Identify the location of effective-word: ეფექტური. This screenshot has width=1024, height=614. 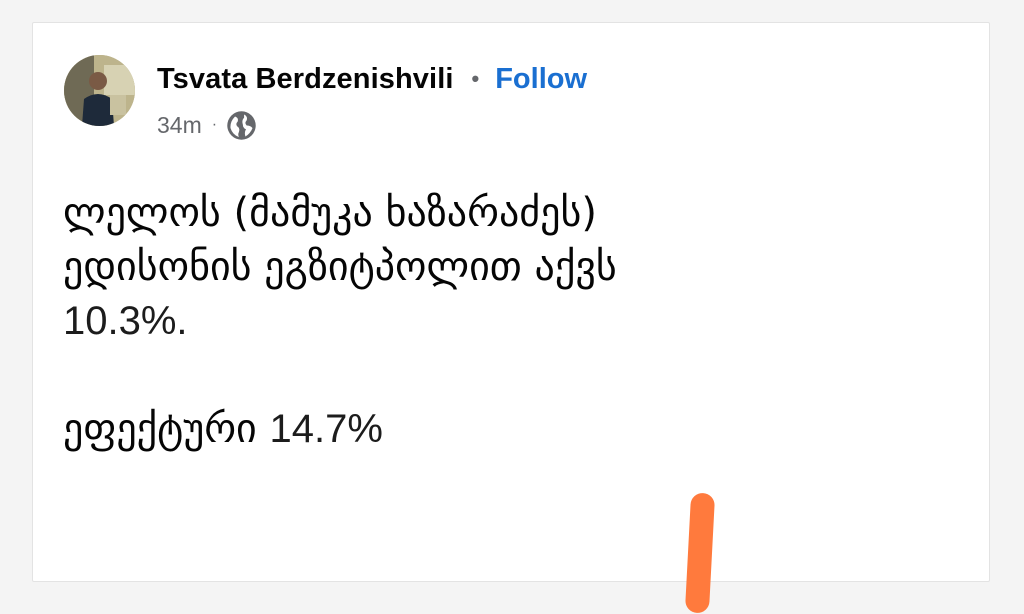
(160, 429).